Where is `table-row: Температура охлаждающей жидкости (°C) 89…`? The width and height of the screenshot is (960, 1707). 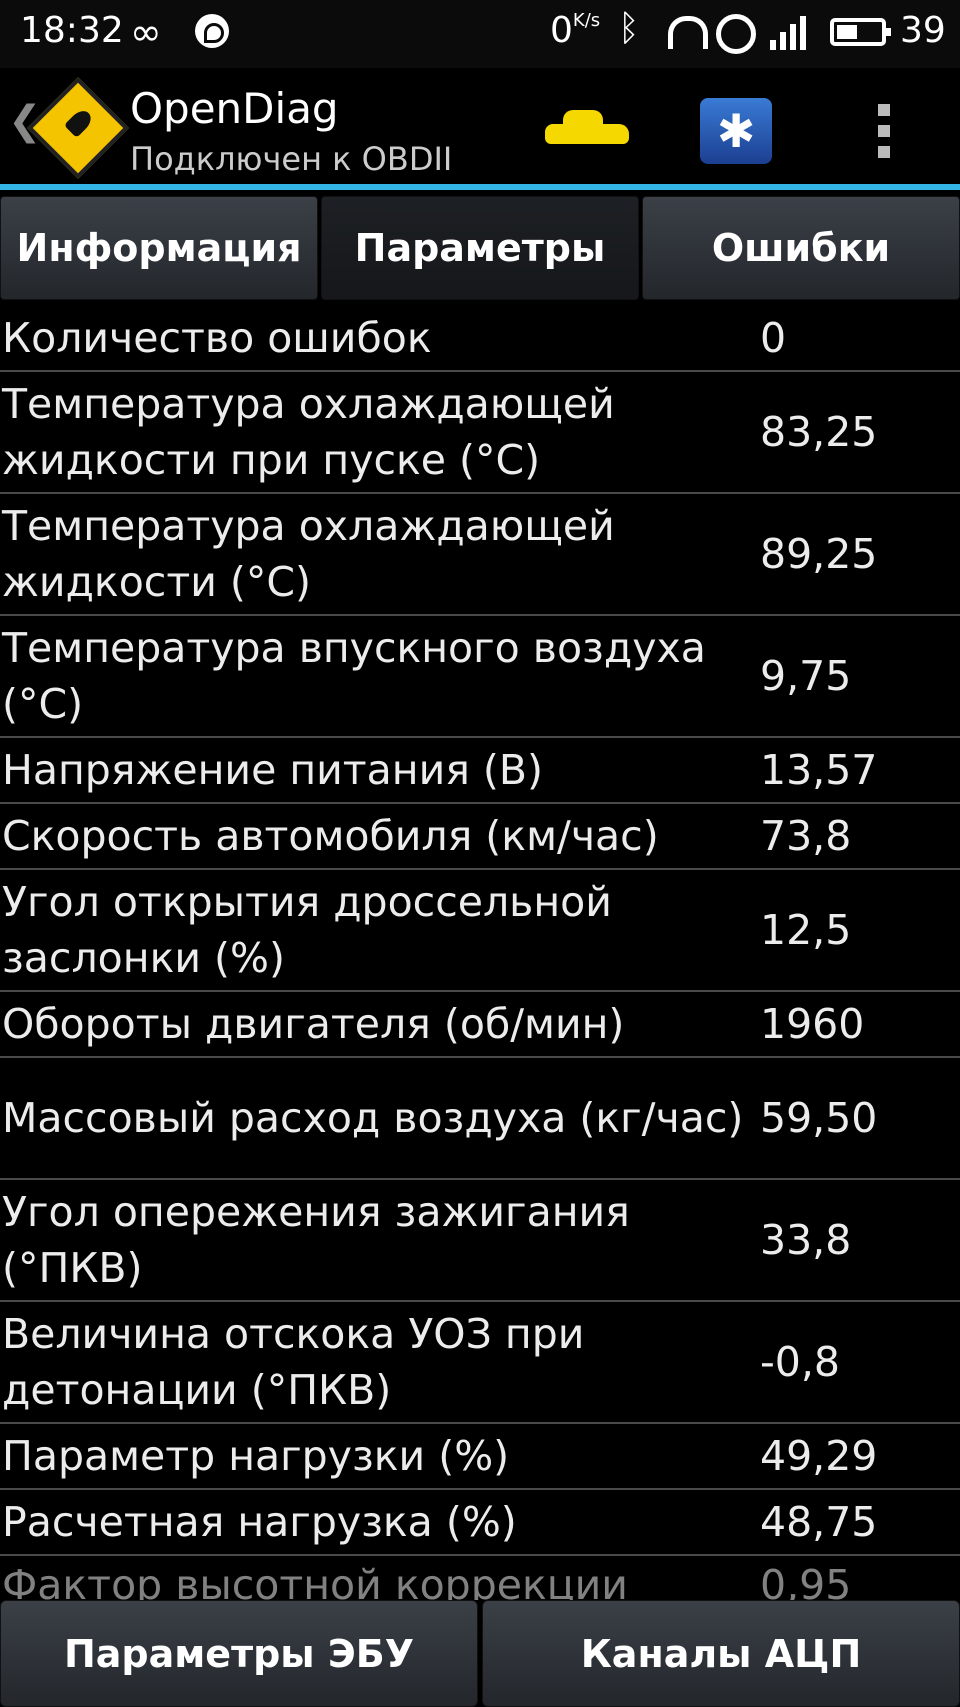
table-row: Температура охлаждающей жидкости (°C) 89… is located at coordinates (480, 555).